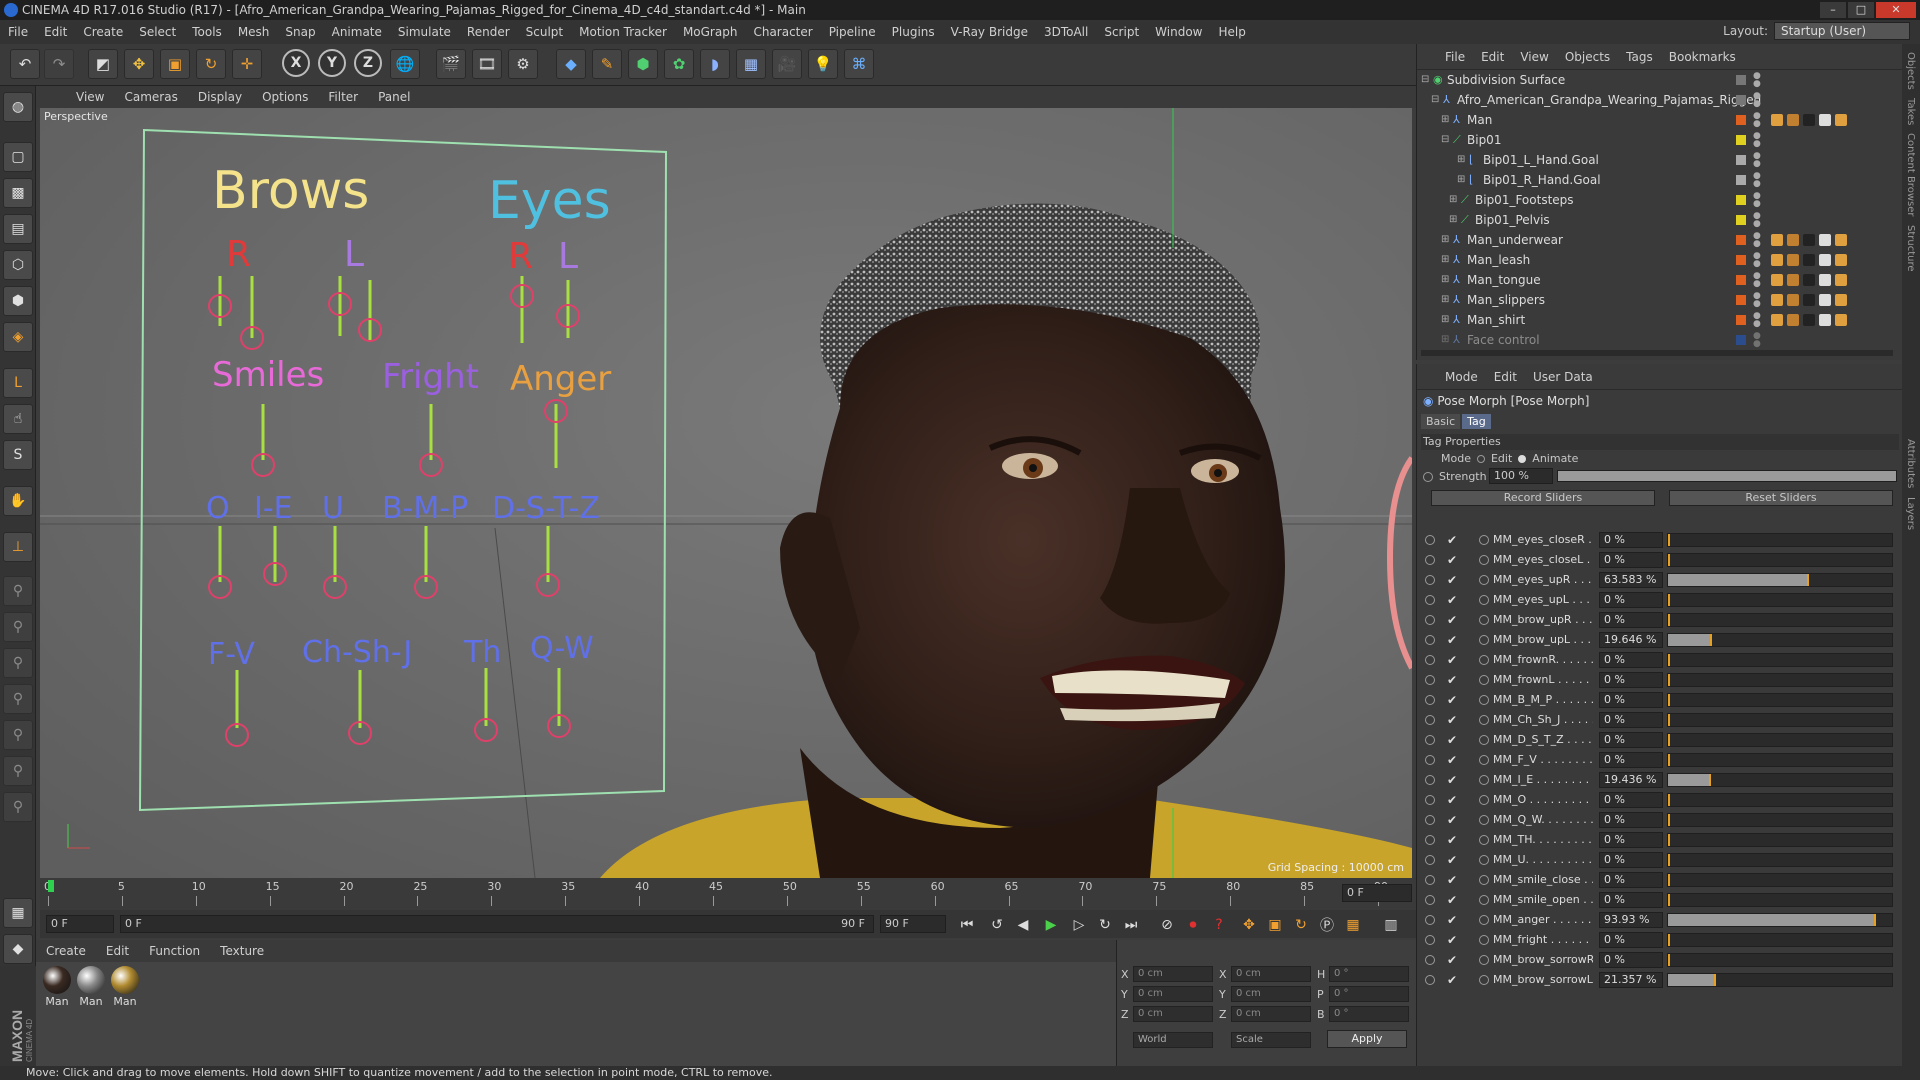 The width and height of the screenshot is (1920, 1080). Describe the element at coordinates (424, 32) in the screenshot. I see `menu-simulate: Simulate` at that location.